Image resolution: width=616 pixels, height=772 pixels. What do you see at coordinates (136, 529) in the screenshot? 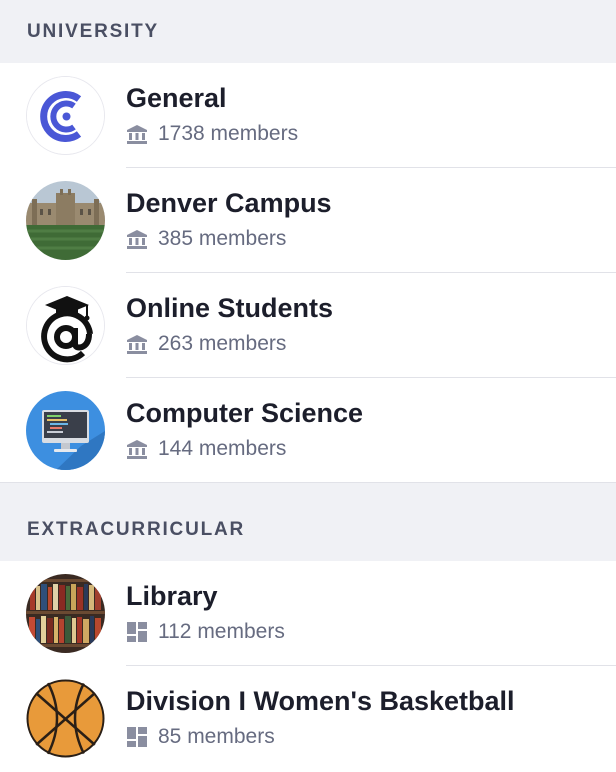
I see `section-title: EXTRACURRICULAR` at bounding box center [136, 529].